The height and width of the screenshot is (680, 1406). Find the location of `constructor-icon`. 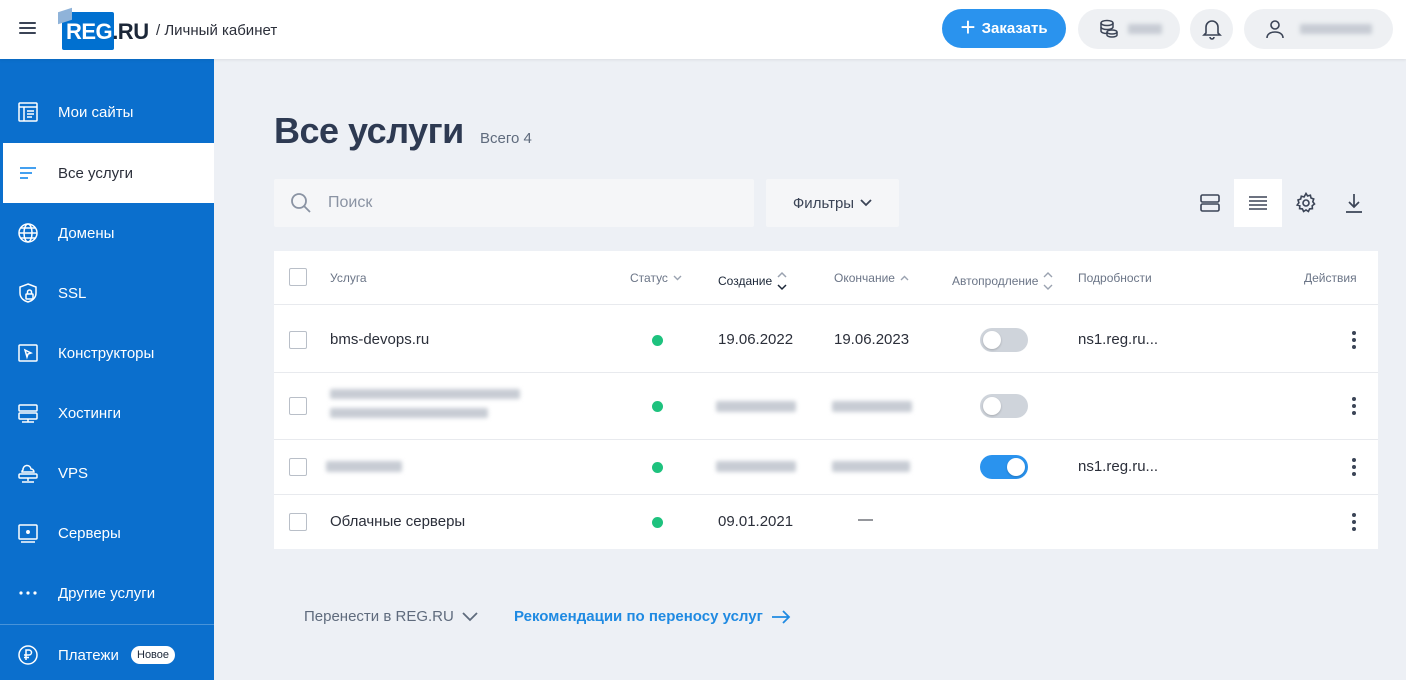

constructor-icon is located at coordinates (28, 353).